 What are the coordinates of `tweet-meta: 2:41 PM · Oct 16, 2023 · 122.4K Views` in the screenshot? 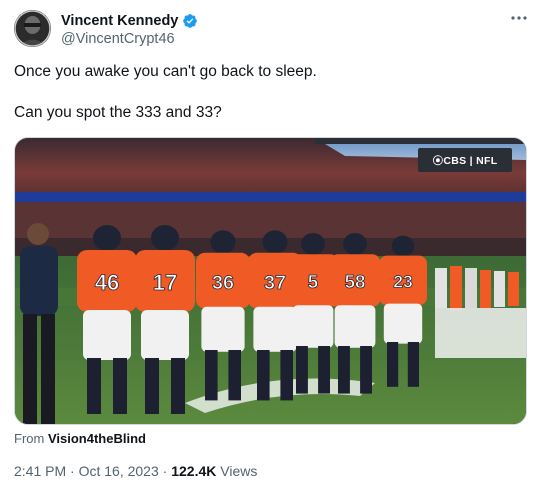 It's located at (135, 471).